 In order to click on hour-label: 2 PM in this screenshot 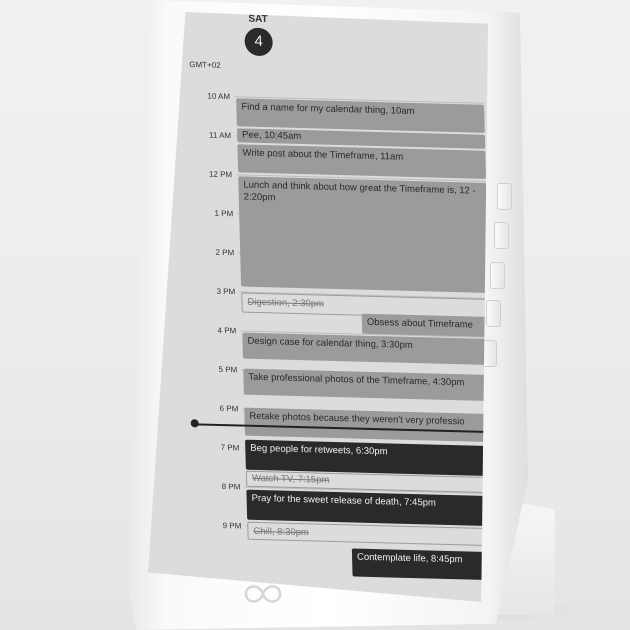, I will do `click(225, 252)`.